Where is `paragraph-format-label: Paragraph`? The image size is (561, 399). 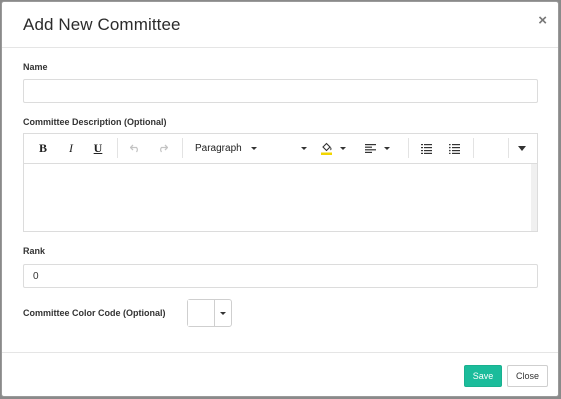
paragraph-format-label: Paragraph is located at coordinates (218, 148).